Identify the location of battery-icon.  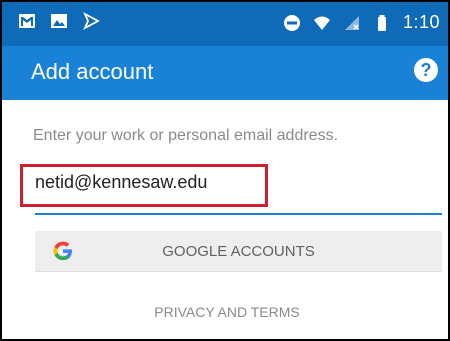
(381, 22).